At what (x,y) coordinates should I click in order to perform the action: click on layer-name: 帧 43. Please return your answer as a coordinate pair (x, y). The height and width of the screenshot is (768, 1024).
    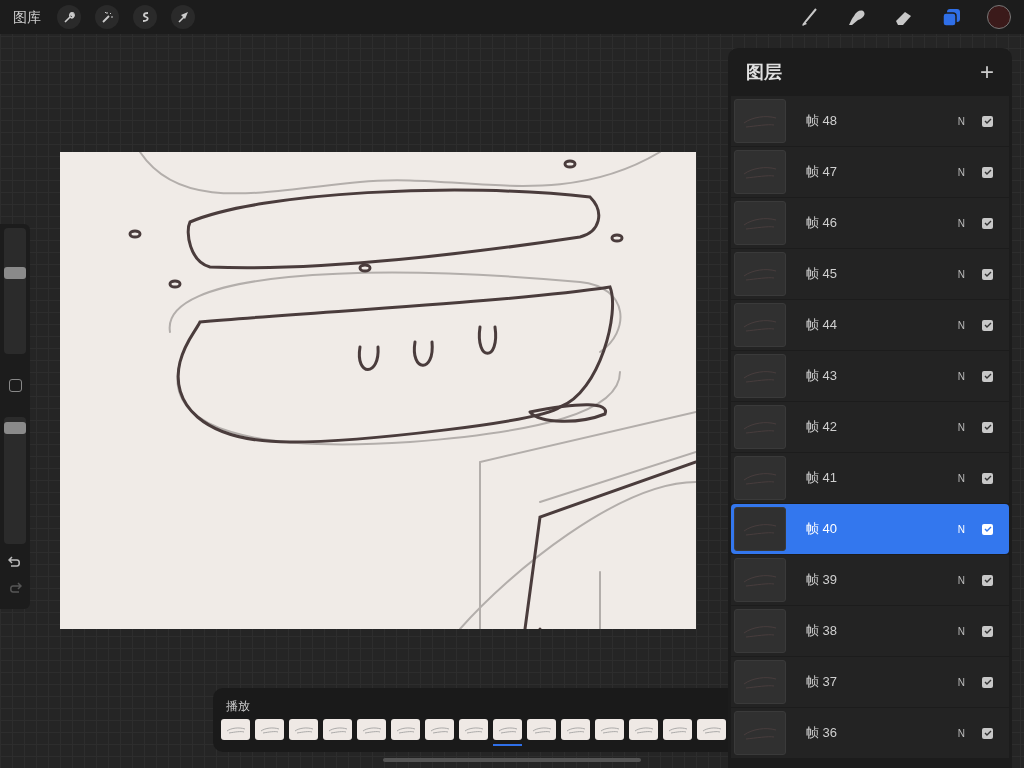
    Looking at the image, I should click on (822, 376).